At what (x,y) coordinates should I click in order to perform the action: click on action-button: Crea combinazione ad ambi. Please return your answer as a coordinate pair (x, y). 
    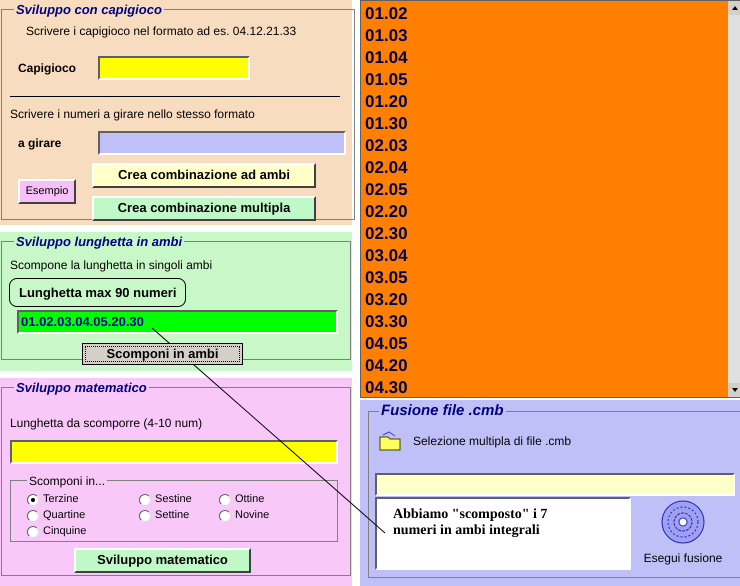
    Looking at the image, I should click on (204, 175).